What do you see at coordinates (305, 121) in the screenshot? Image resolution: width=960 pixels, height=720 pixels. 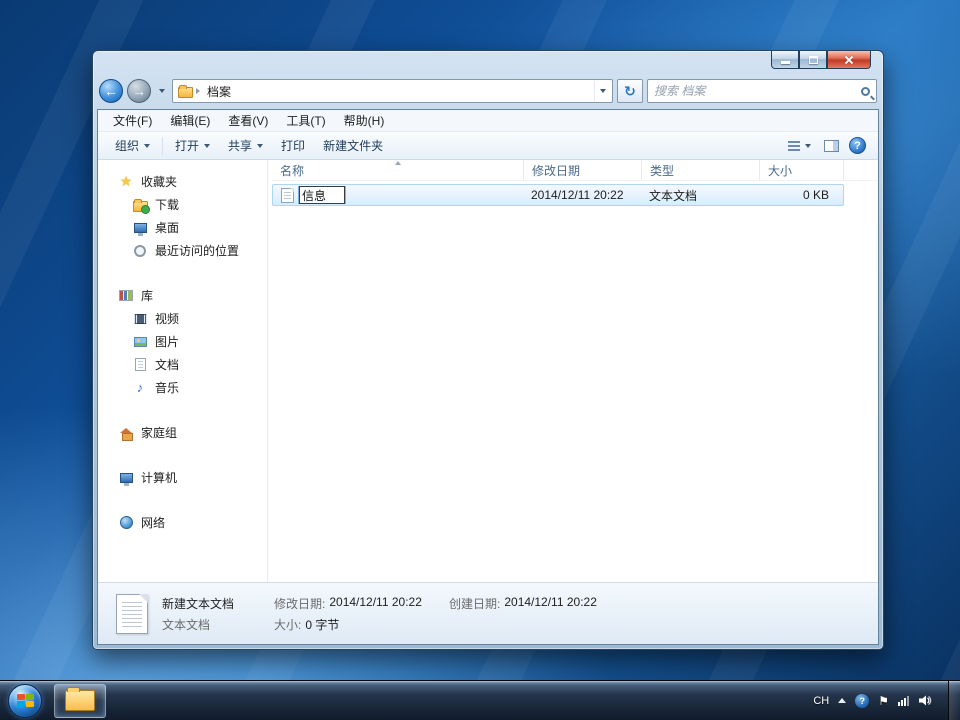 I see `menu-item-tools: 工具(T)` at bounding box center [305, 121].